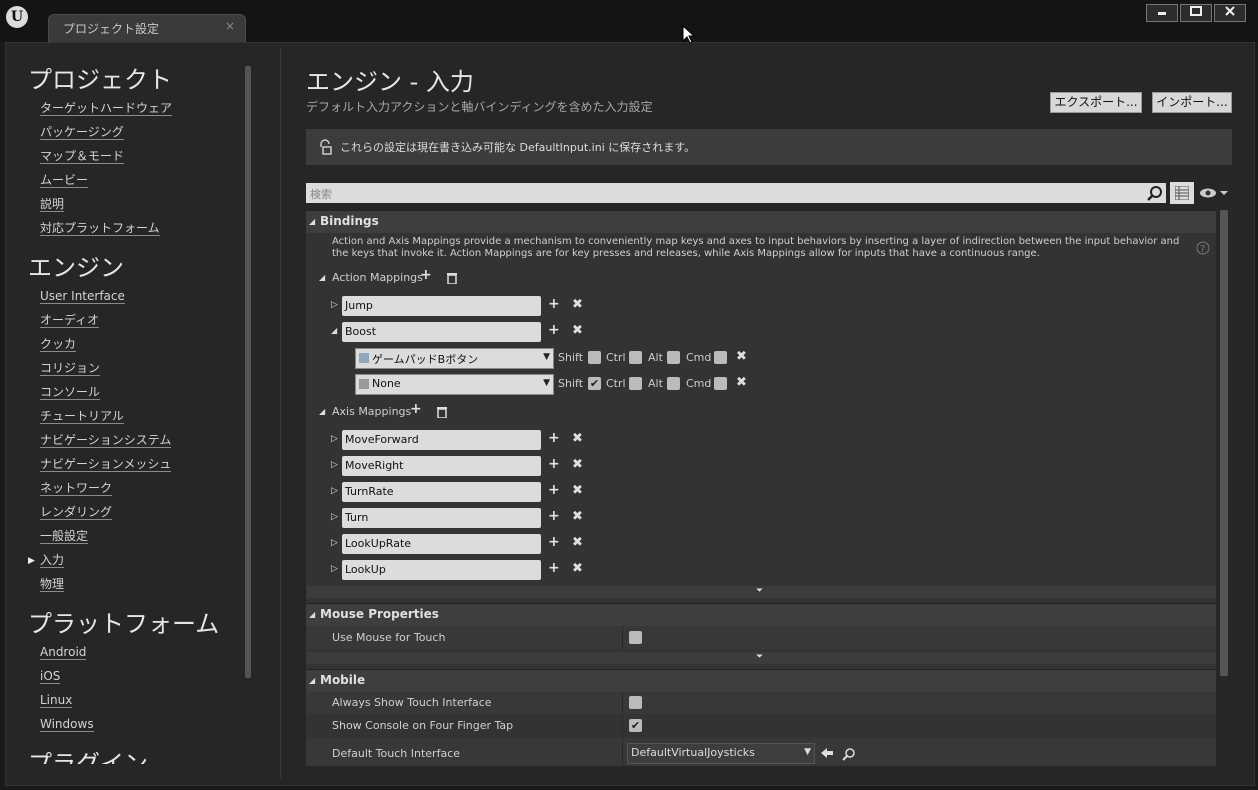  I want to click on axis-name-input: MoveRight, so click(441, 466).